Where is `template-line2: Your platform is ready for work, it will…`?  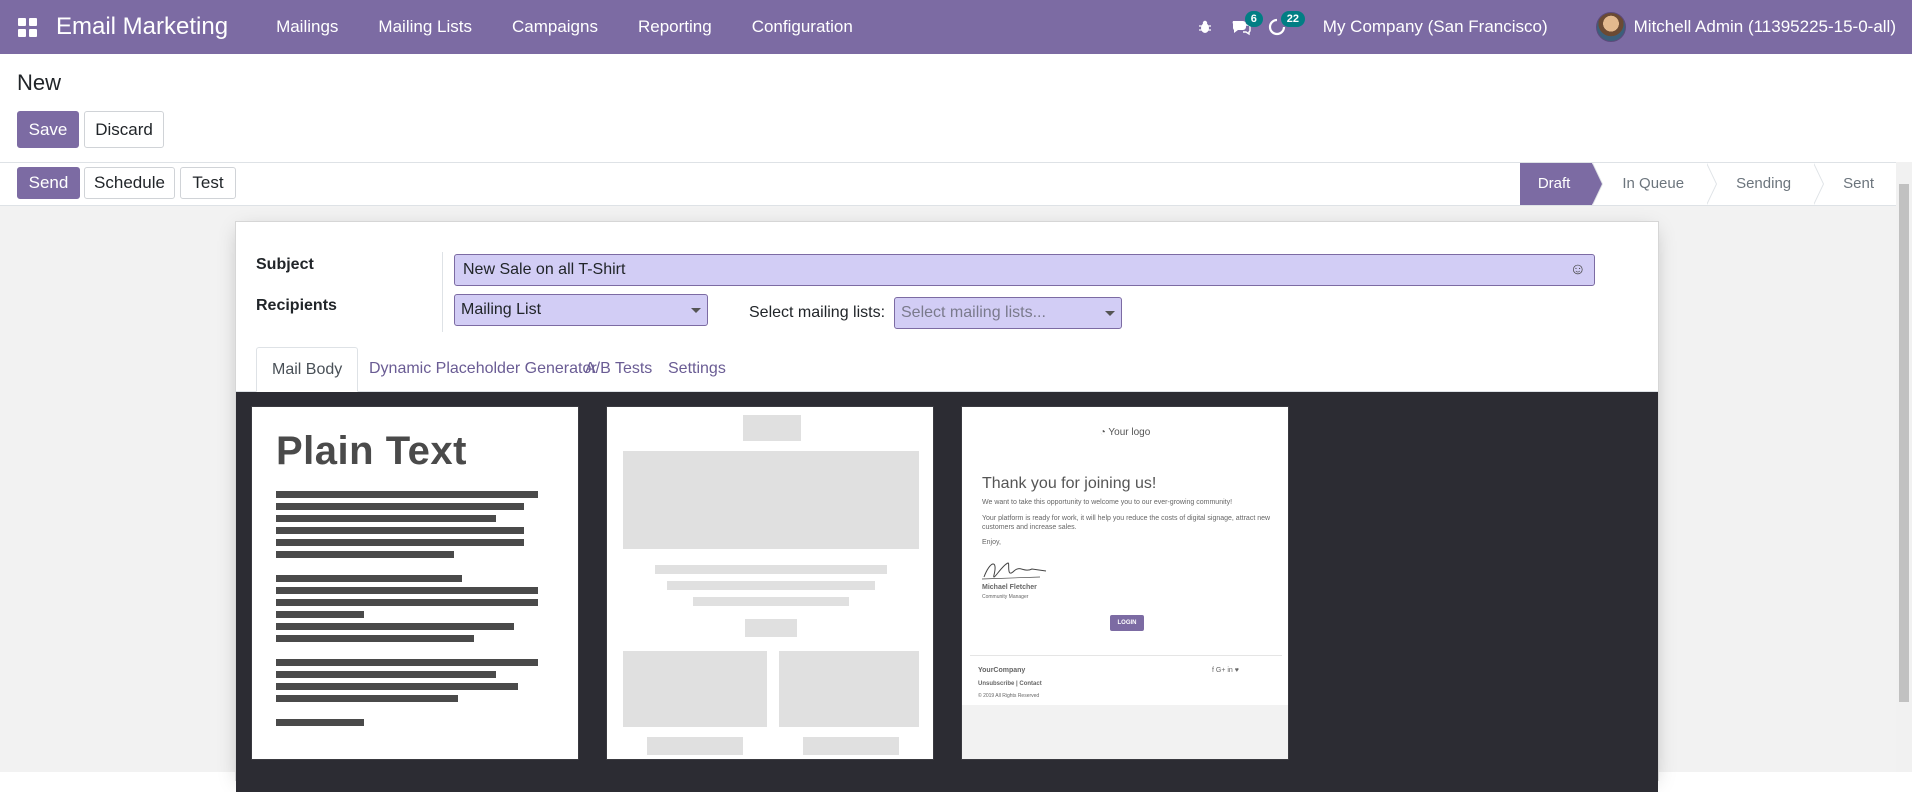 template-line2: Your platform is ready for work, it will… is located at coordinates (1126, 523).